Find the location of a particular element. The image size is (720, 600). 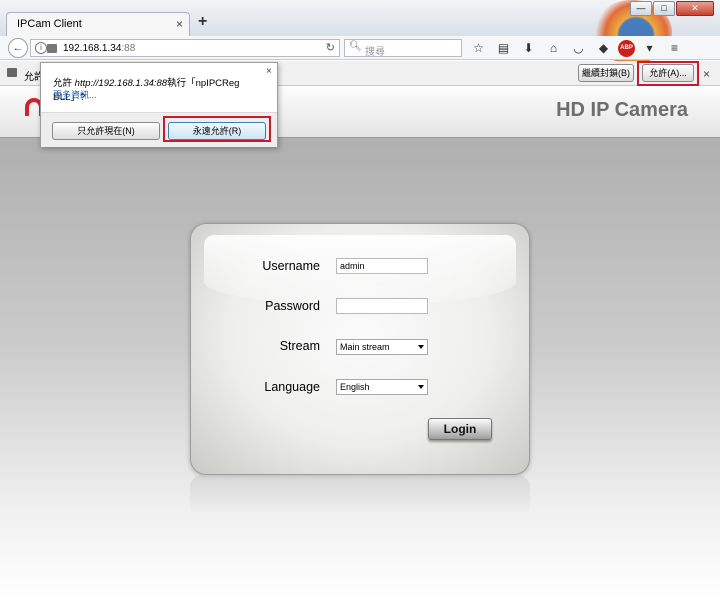

download-icon: ⬇ is located at coordinates (528, 48).